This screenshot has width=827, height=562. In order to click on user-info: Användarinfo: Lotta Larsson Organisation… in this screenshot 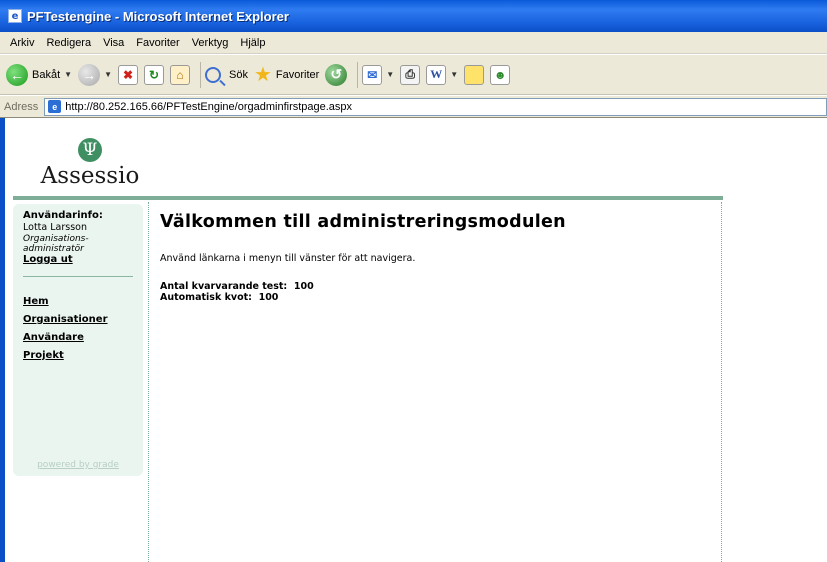, I will do `click(78, 235)`.